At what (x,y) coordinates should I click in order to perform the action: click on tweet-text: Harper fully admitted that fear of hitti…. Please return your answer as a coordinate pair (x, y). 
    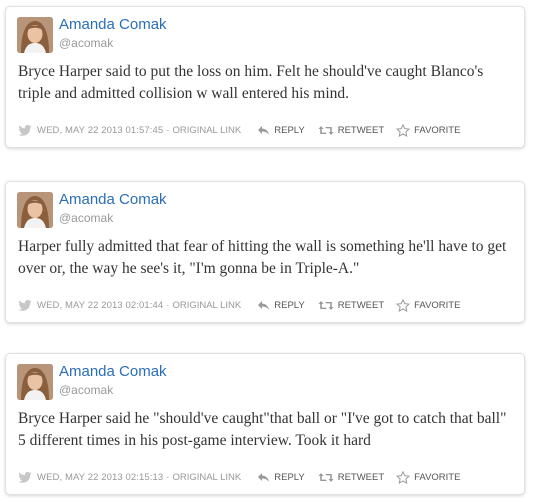
    Looking at the image, I should click on (262, 257).